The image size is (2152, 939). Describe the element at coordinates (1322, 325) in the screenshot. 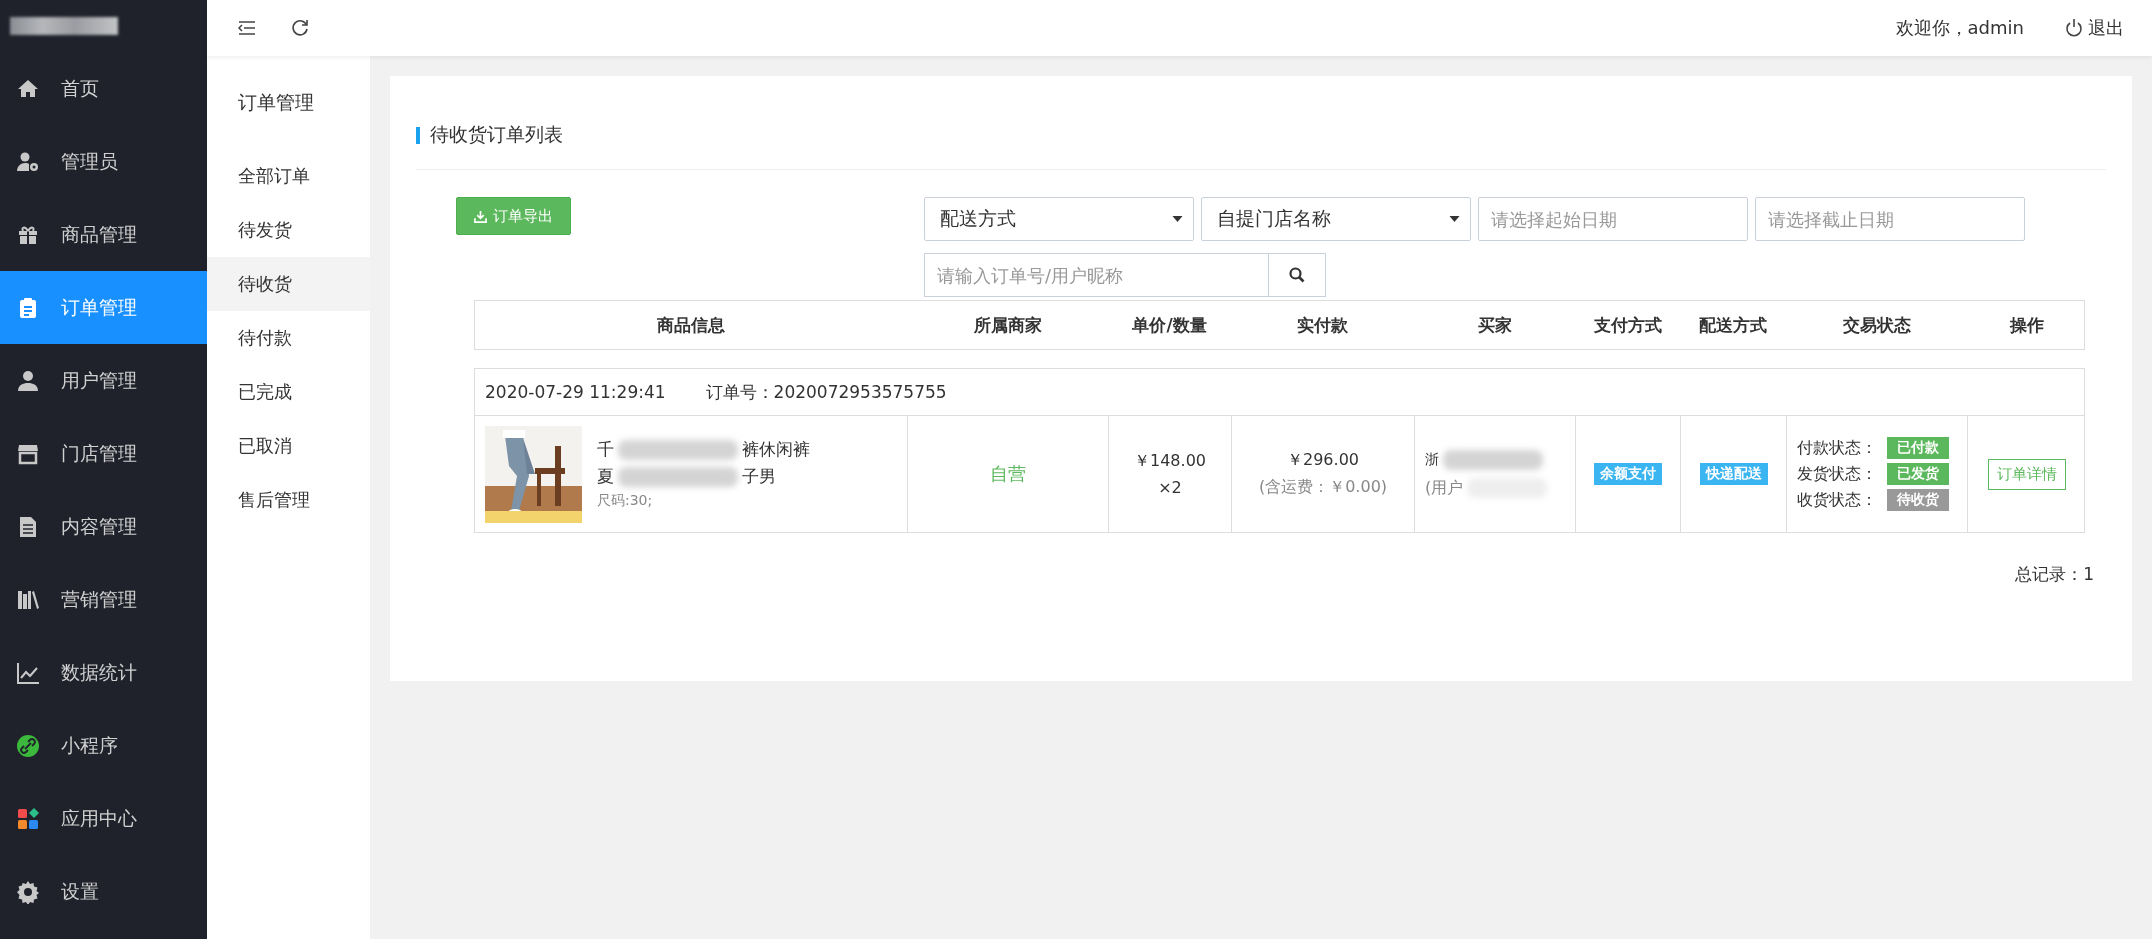

I see `column-header: 实付款` at that location.